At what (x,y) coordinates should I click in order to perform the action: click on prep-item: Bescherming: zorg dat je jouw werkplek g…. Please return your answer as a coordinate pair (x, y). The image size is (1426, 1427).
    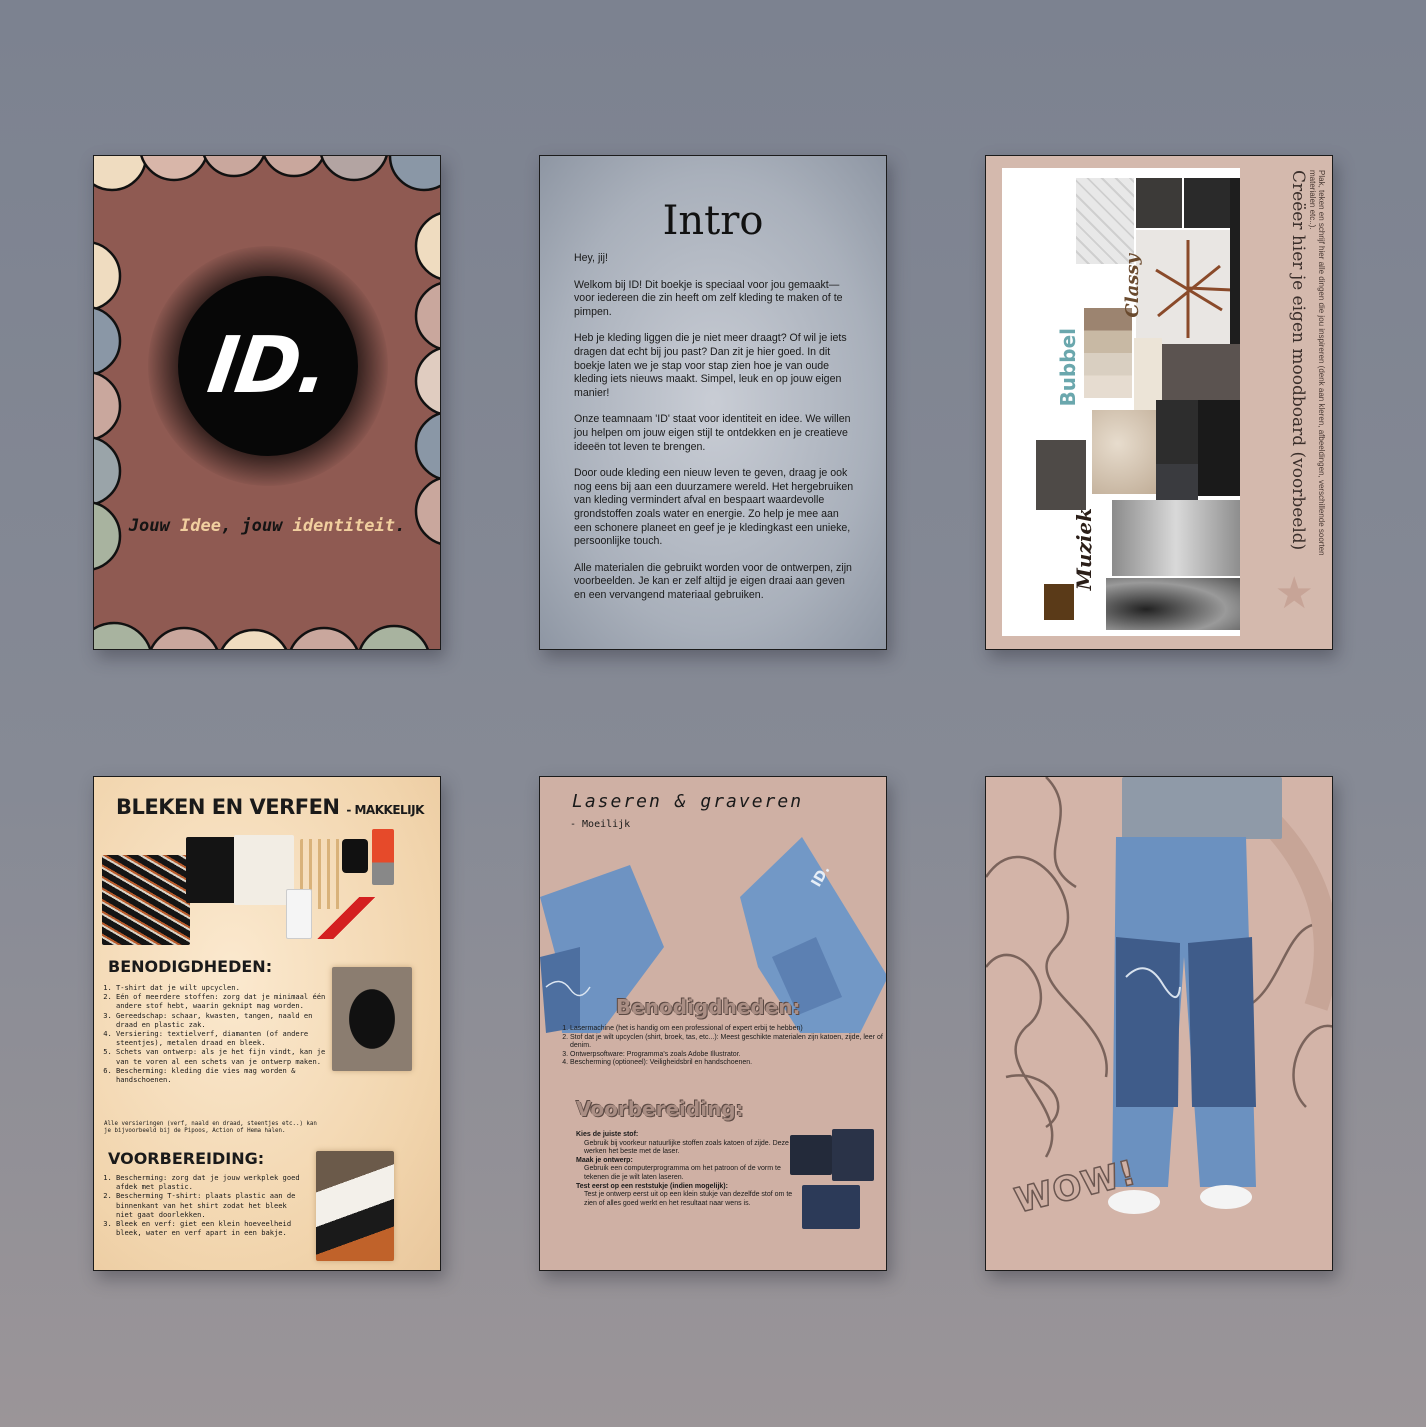
    Looking at the image, I should click on (211, 1182).